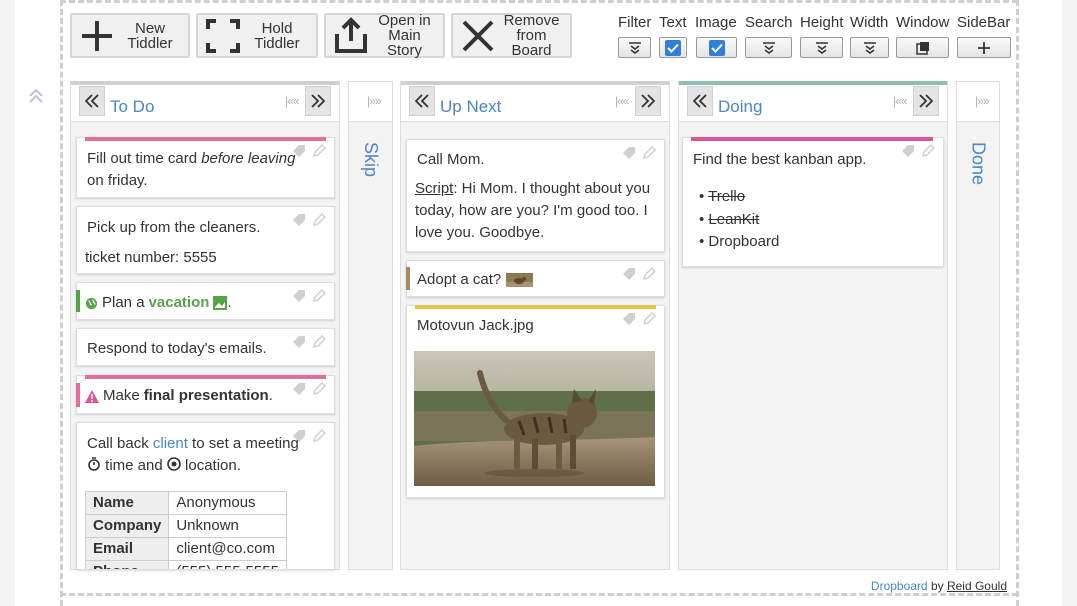  What do you see at coordinates (384, 35) in the screenshot?
I see `open-main-story-button: Open in Main Story` at bounding box center [384, 35].